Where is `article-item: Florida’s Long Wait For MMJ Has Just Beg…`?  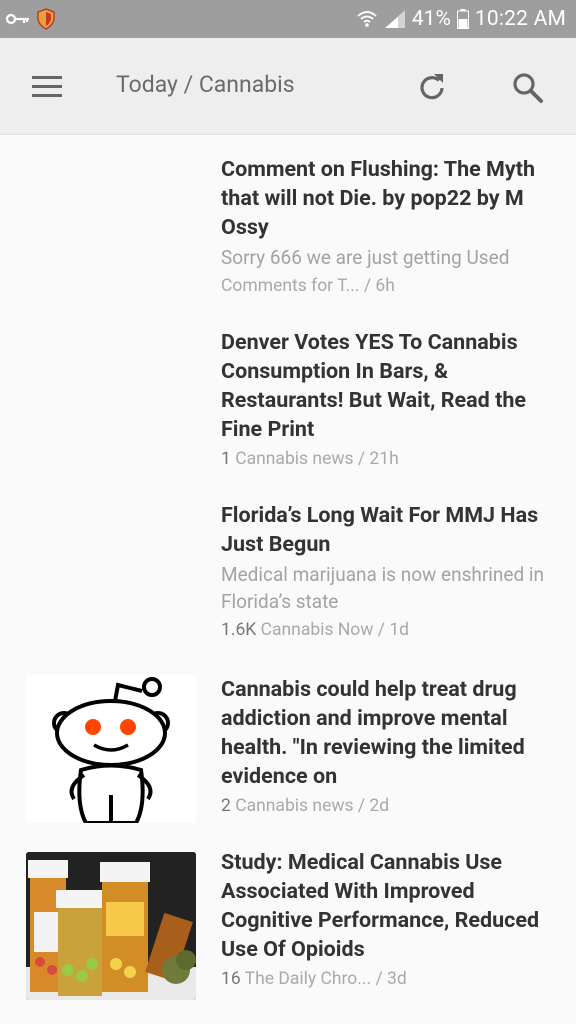 article-item: Florida’s Long Wait For MMJ Has Just Beg… is located at coordinates (288, 576).